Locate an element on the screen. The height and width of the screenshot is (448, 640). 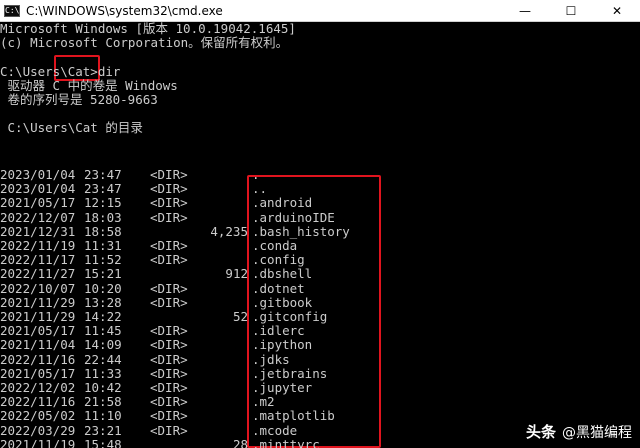
window-controls: — ☐ ✕ is located at coordinates (571, 10).